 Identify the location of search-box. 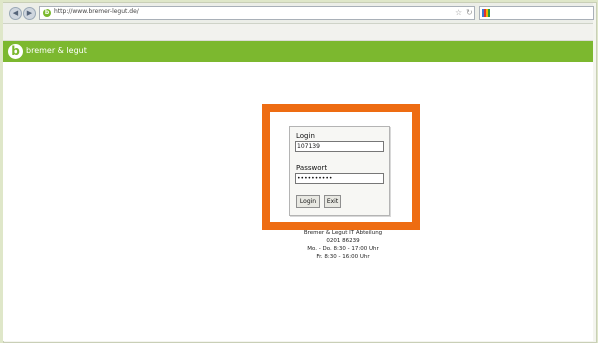
(536, 13).